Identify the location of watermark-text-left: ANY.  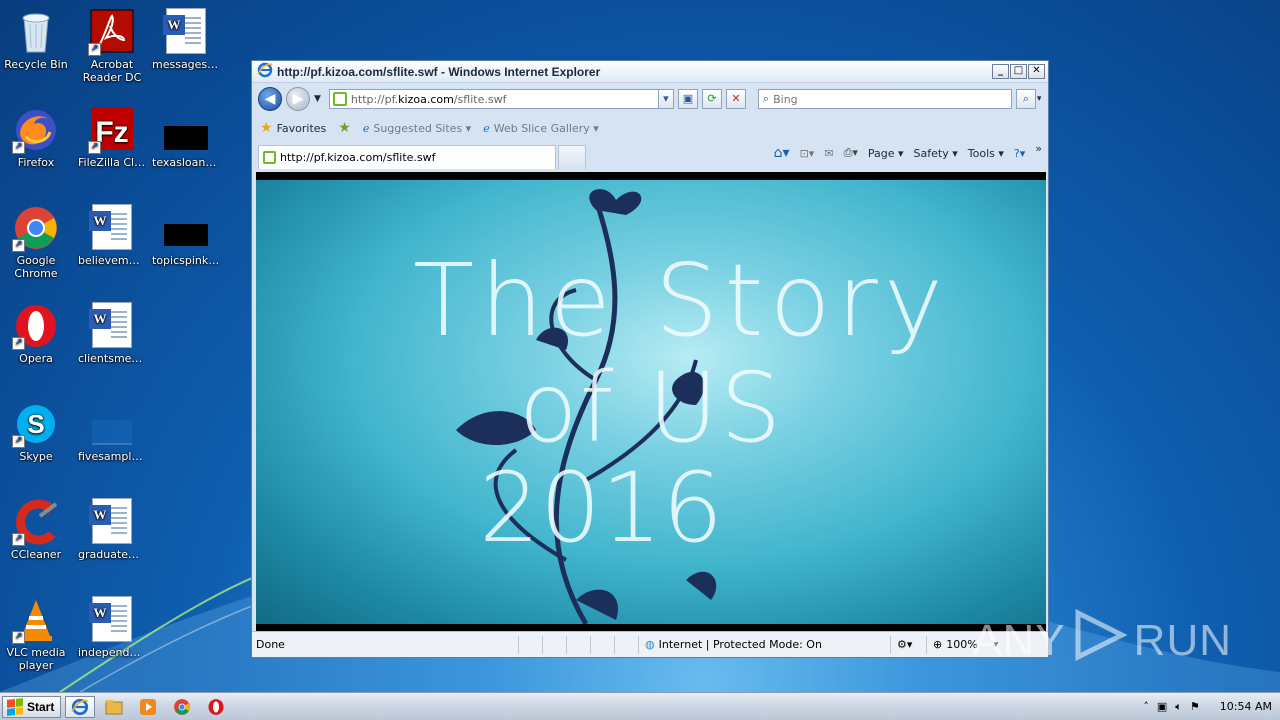
(1019, 640).